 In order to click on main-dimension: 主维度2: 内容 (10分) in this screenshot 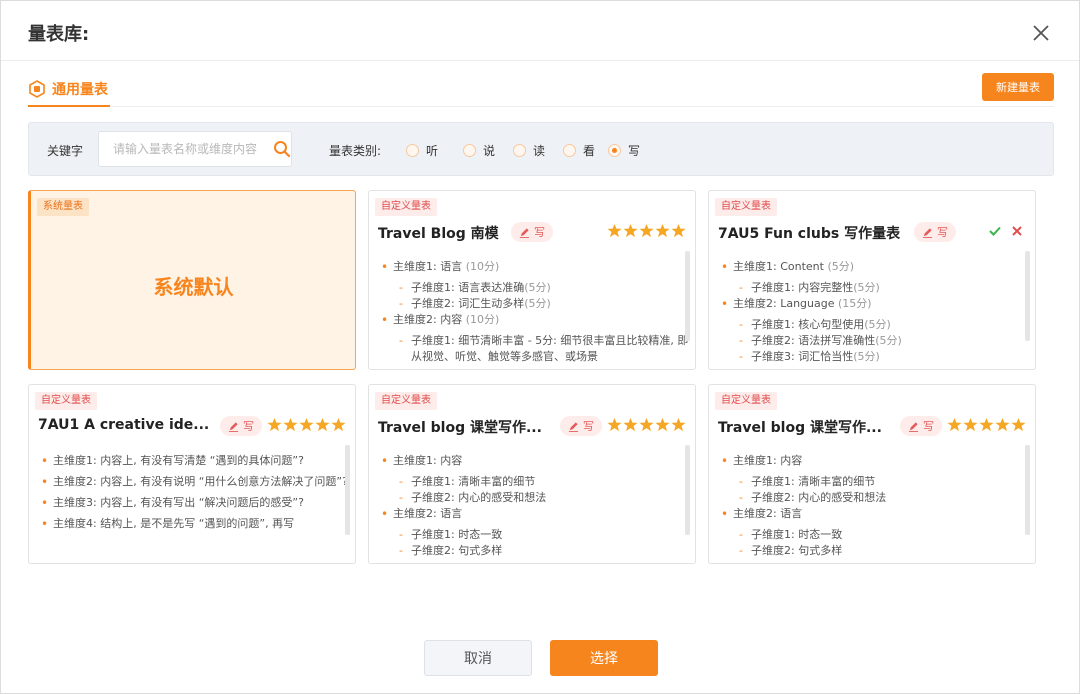, I will do `click(534, 320)`.